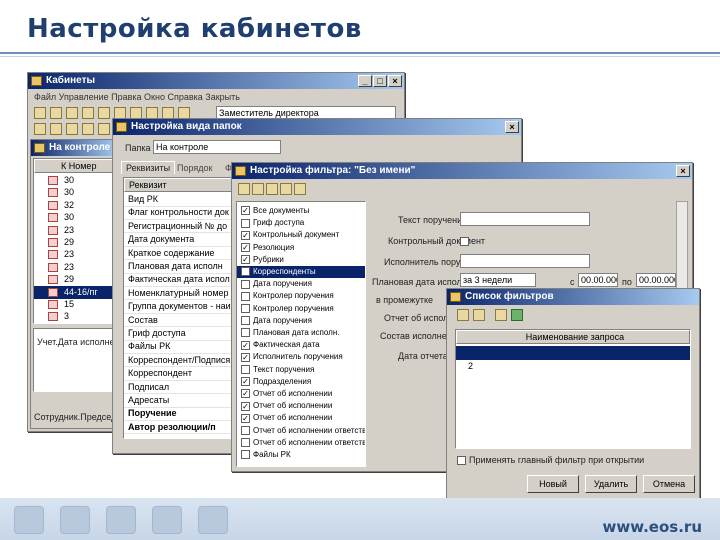  What do you see at coordinates (498, 280) in the screenshot?
I see `period-select: за 3 недели` at bounding box center [498, 280].